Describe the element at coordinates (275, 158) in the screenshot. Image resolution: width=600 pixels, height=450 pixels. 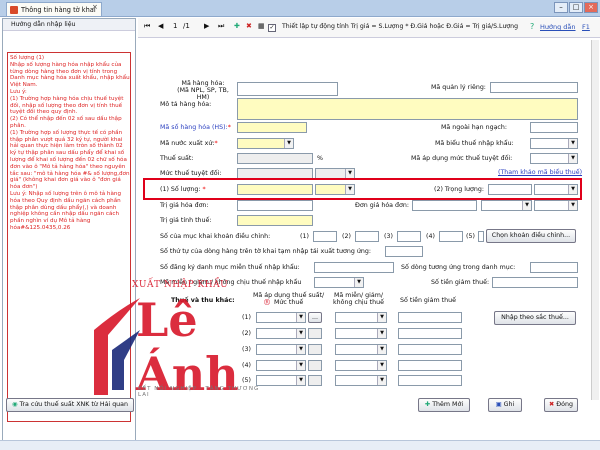
I see `thue-suat-input` at that location.